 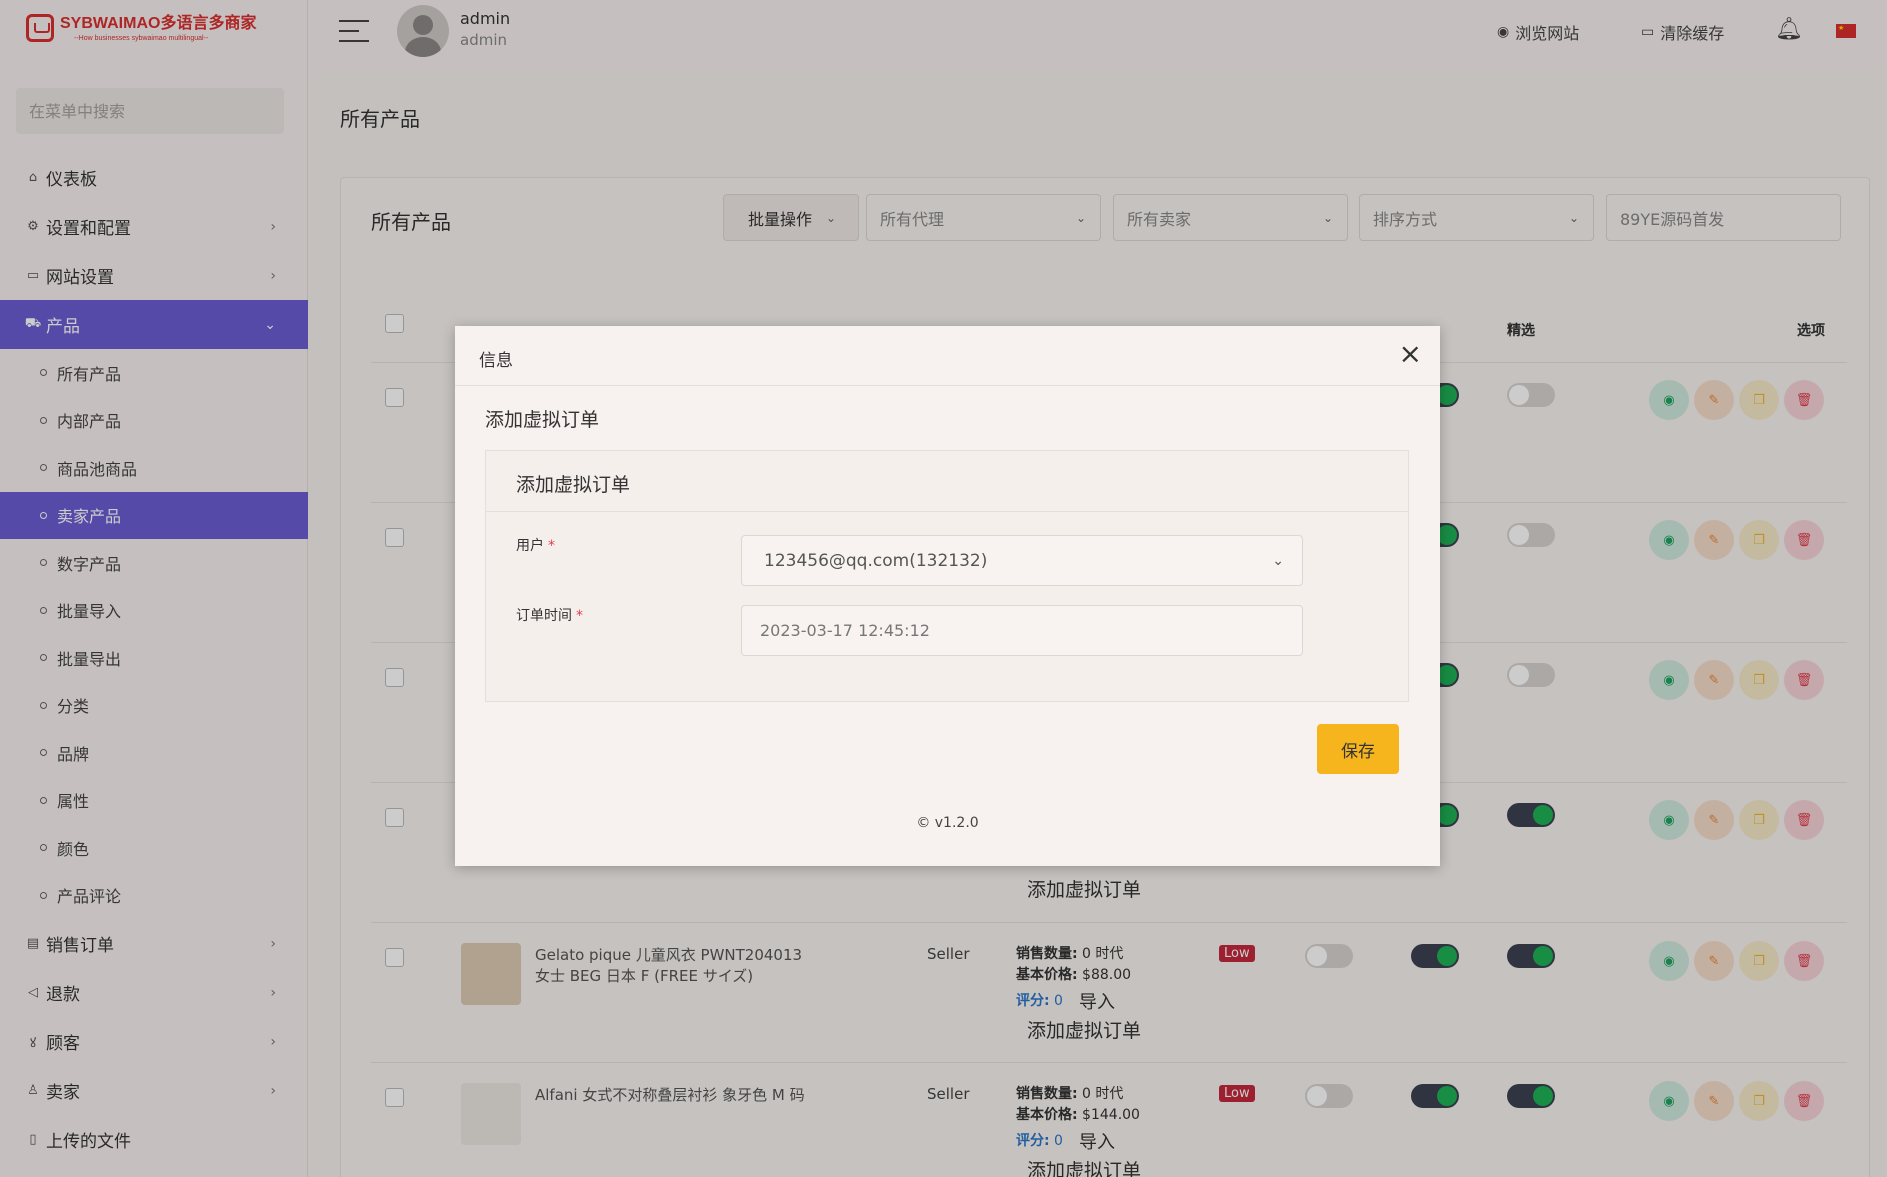 What do you see at coordinates (1022, 630) in the screenshot?
I see `order-time-input: 2023-03-17 12:45:12` at bounding box center [1022, 630].